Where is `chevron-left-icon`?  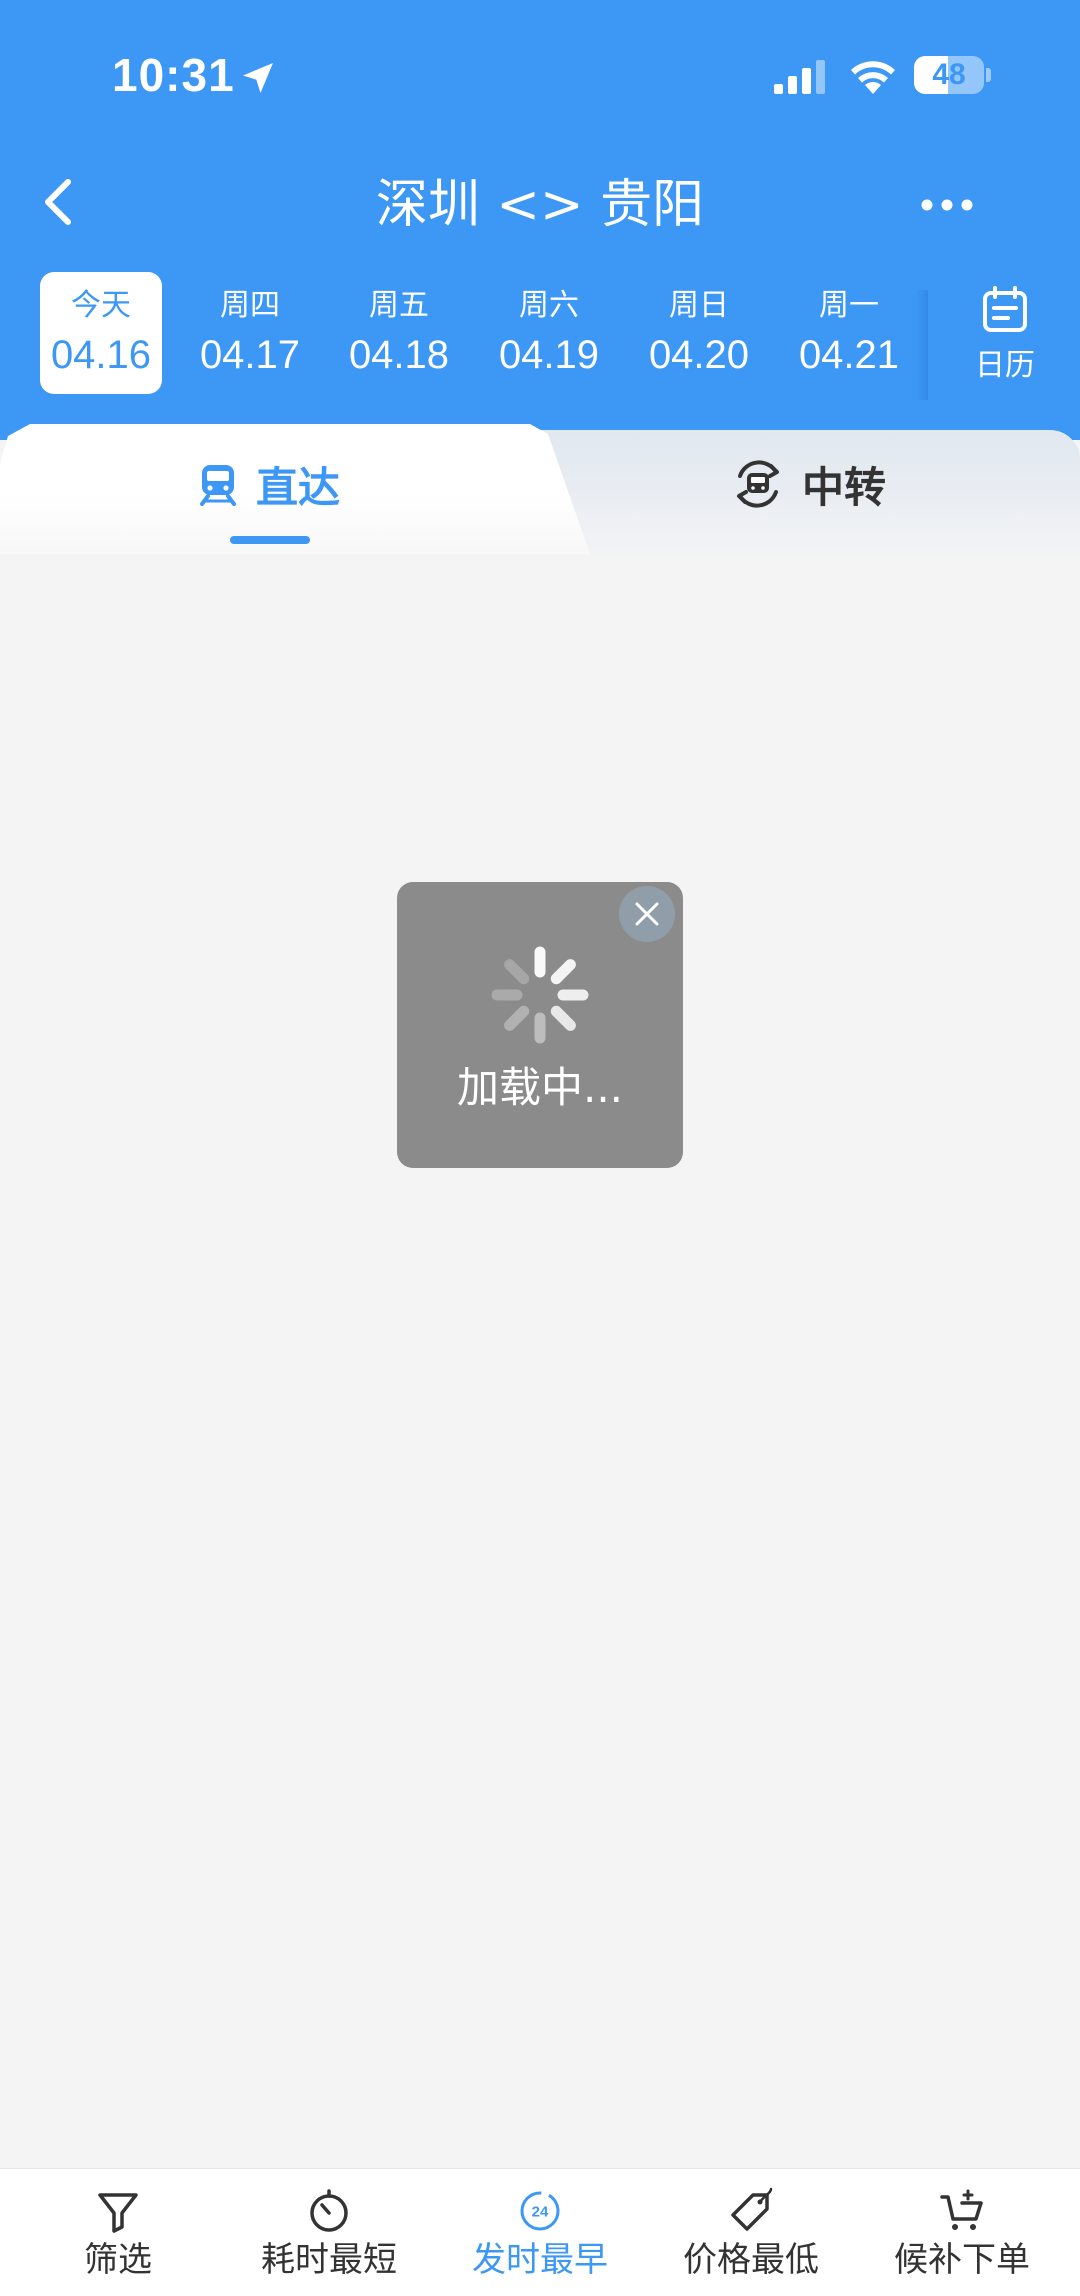
chevron-left-icon is located at coordinates (60, 202).